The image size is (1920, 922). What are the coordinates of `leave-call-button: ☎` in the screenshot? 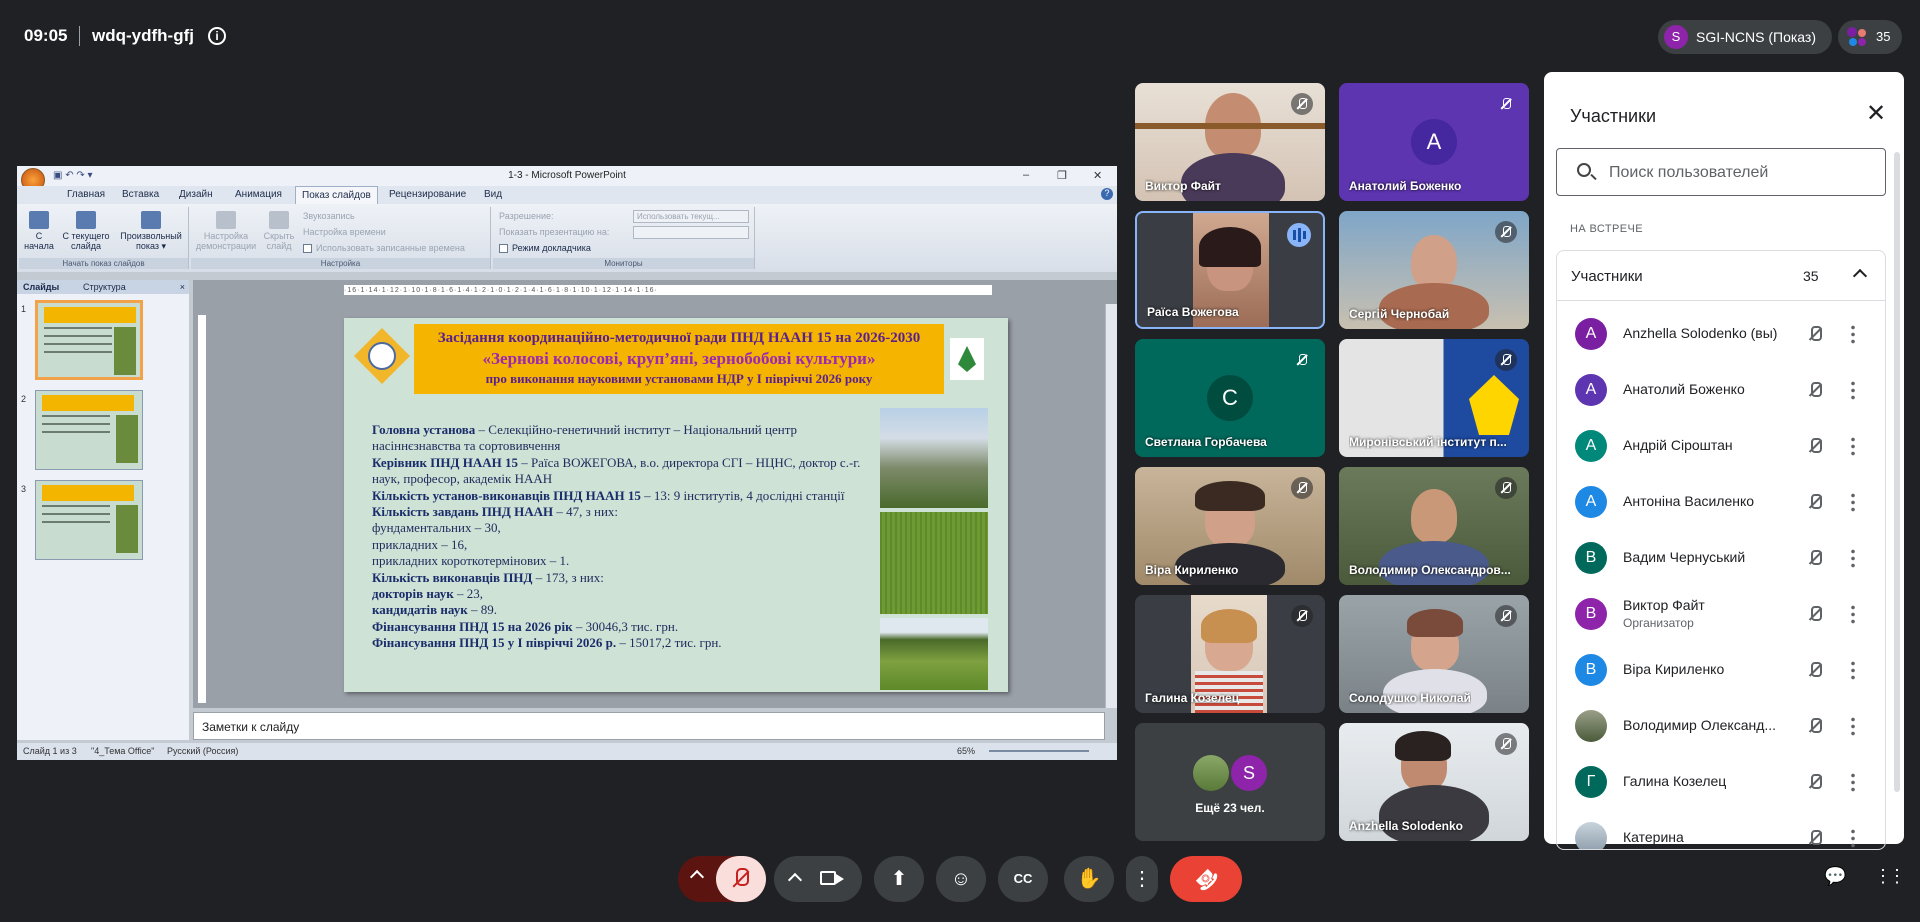 It's located at (1206, 879).